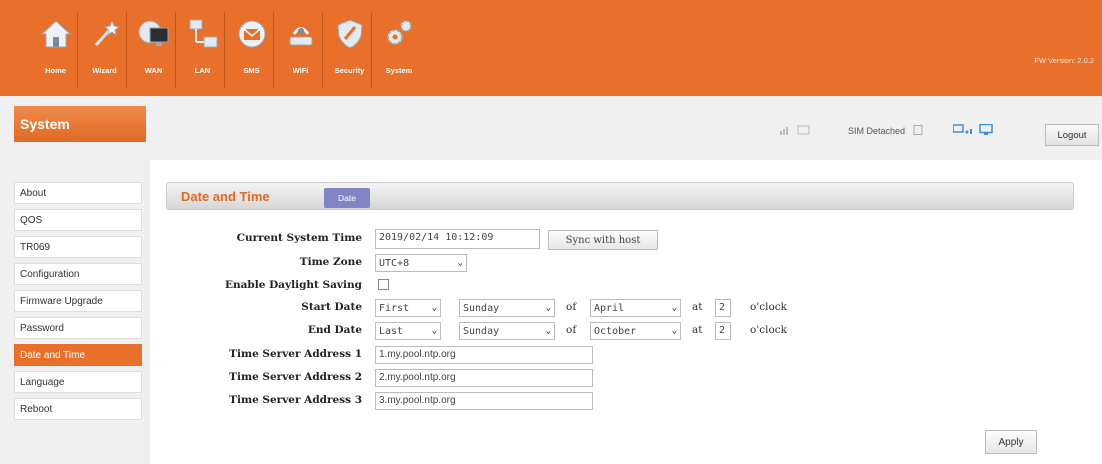  I want to click on status-bar: SIM Detached, so click(886, 130).